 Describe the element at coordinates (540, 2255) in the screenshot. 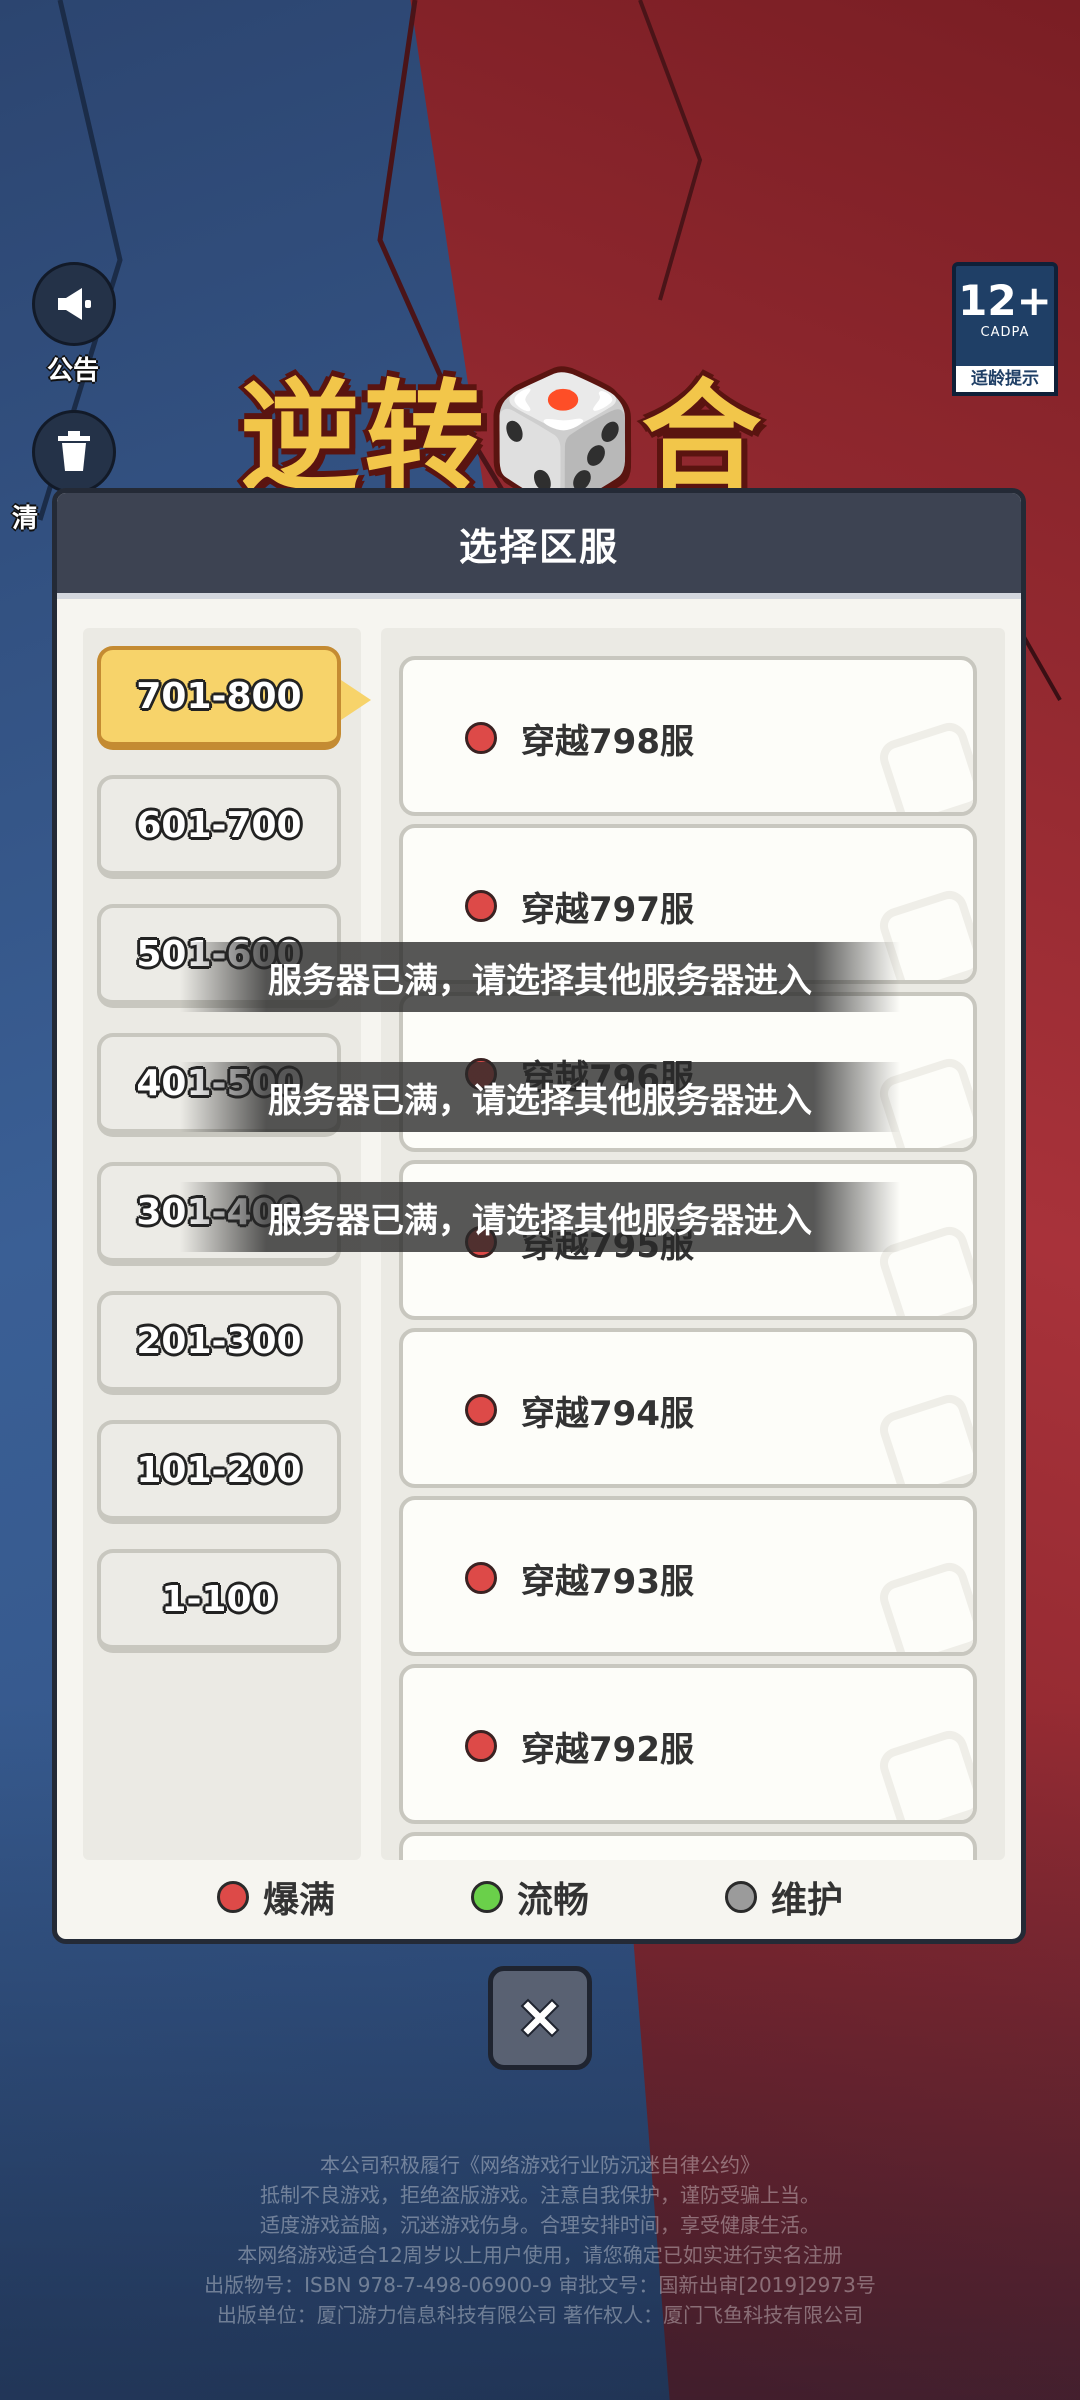

I see `legal-line: 本网络游戏适合12周岁以上用户使用，请您确定已如实进行实名注册` at that location.